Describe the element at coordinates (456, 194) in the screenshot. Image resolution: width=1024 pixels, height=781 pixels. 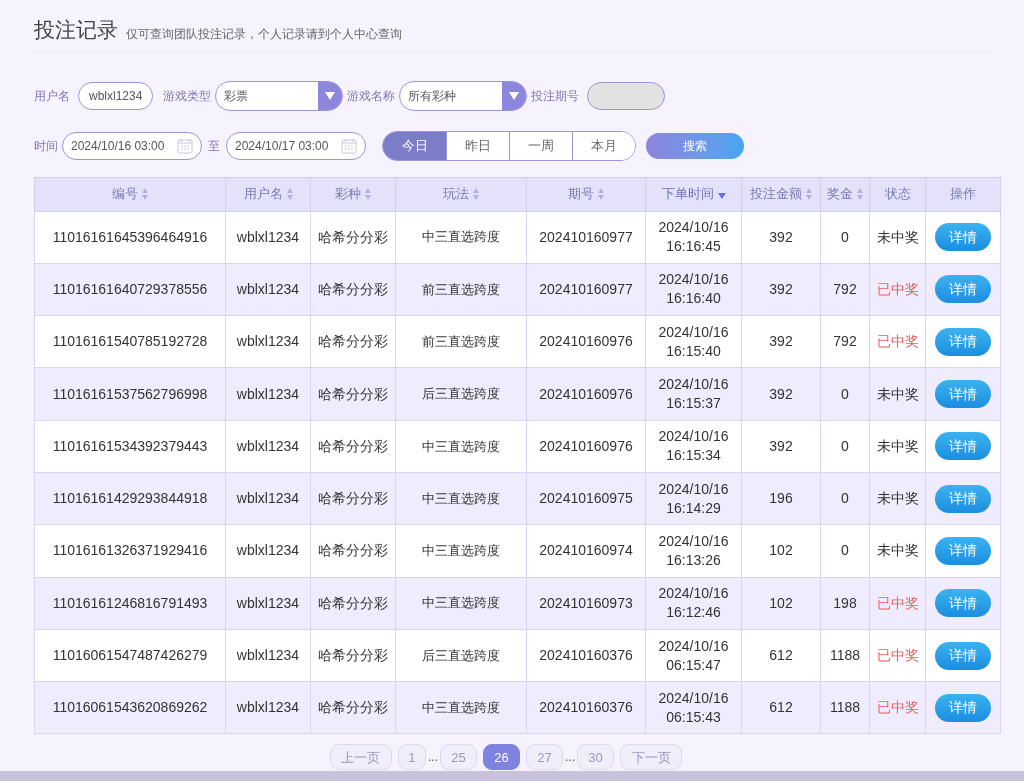
I see `column-header: 玩法` at that location.